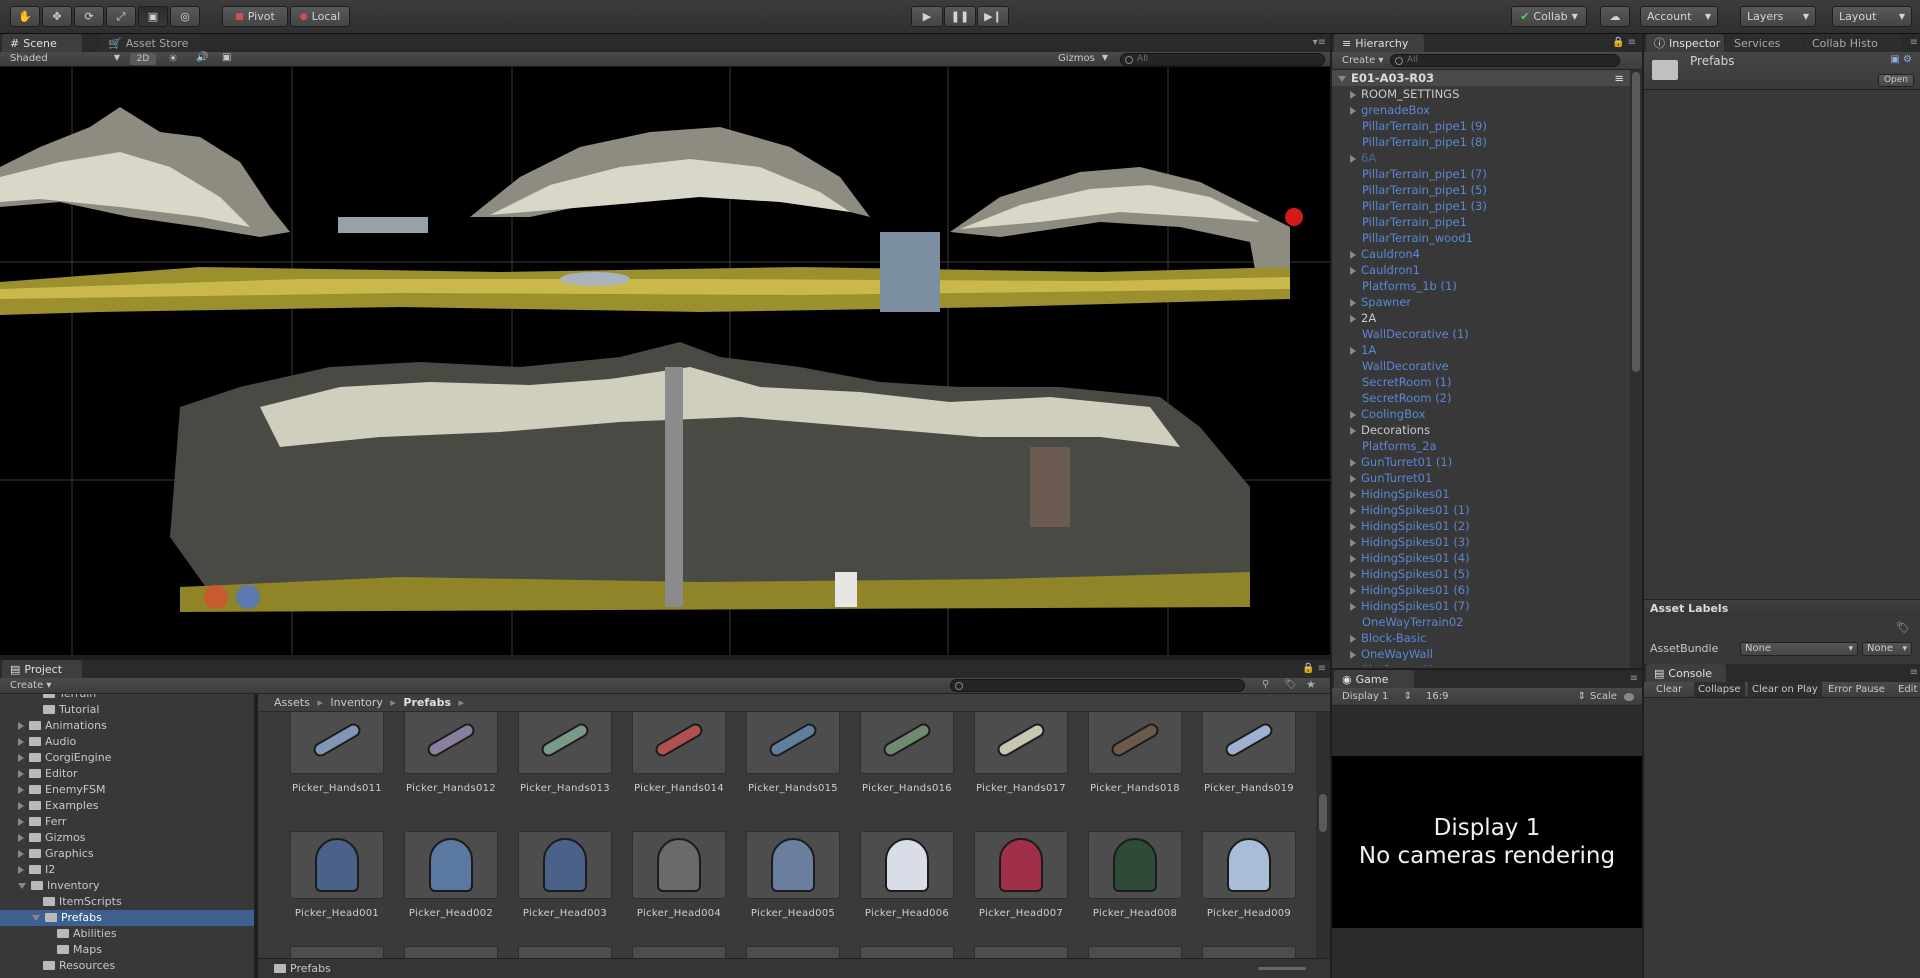 The width and height of the screenshot is (1920, 978). I want to click on tab-game: ◉ Game, so click(1374, 679).